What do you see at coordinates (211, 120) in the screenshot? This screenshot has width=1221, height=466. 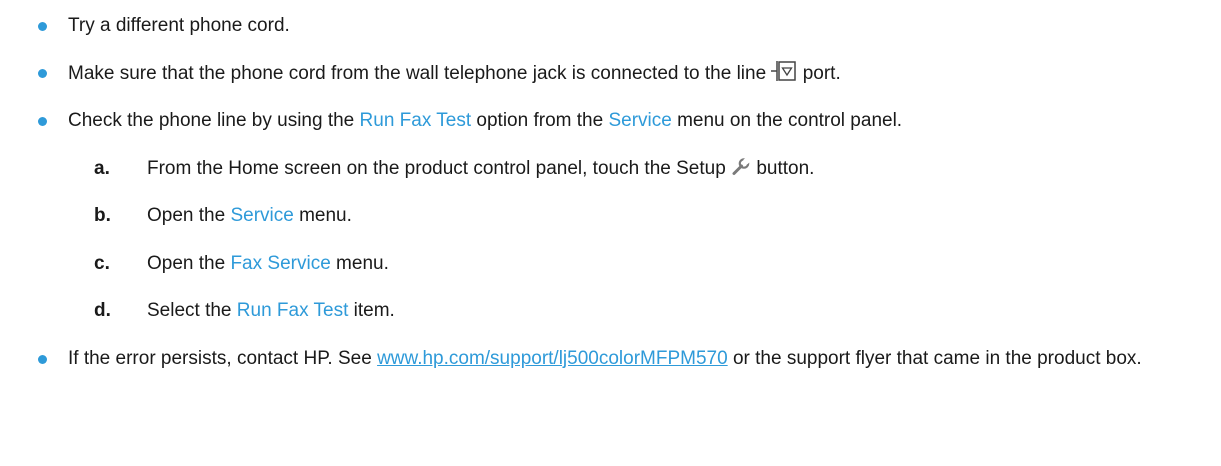 I see `check-text-1: Check the phone line by using the` at bounding box center [211, 120].